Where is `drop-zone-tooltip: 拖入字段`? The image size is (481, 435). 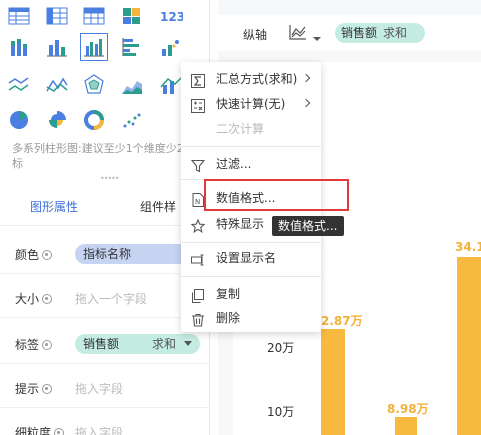 drop-zone-tooltip: 拖入字段 is located at coordinates (99, 388).